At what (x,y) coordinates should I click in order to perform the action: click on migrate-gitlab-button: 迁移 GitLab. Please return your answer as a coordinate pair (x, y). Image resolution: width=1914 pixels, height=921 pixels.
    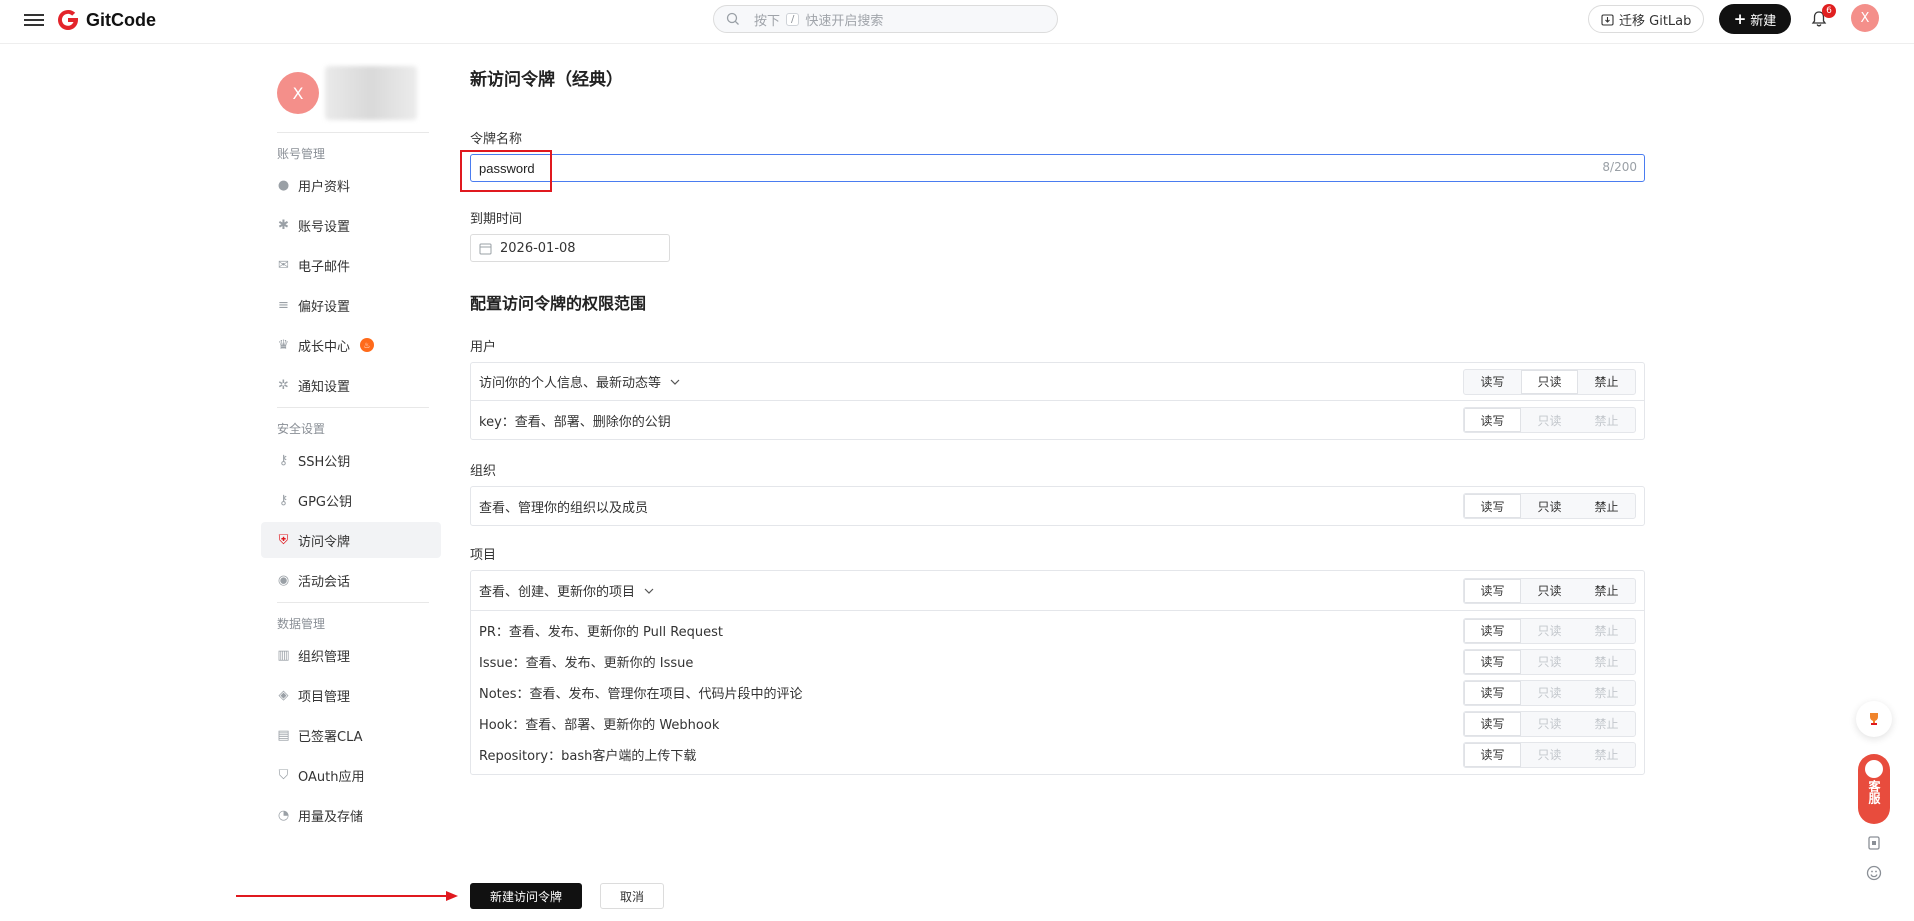
    Looking at the image, I should click on (1646, 19).